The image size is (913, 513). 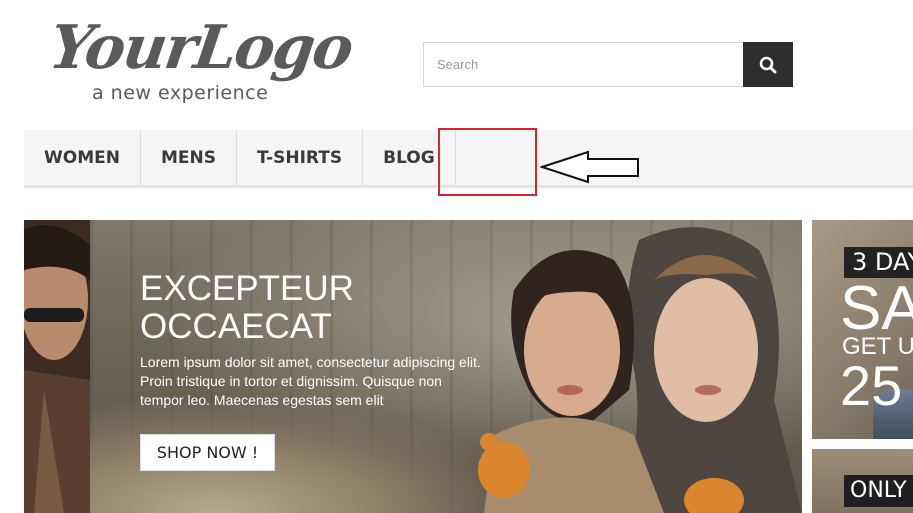 What do you see at coordinates (862, 329) in the screenshot?
I see `side-promo-banner-sale: 3 DAY SA GET U 25` at bounding box center [862, 329].